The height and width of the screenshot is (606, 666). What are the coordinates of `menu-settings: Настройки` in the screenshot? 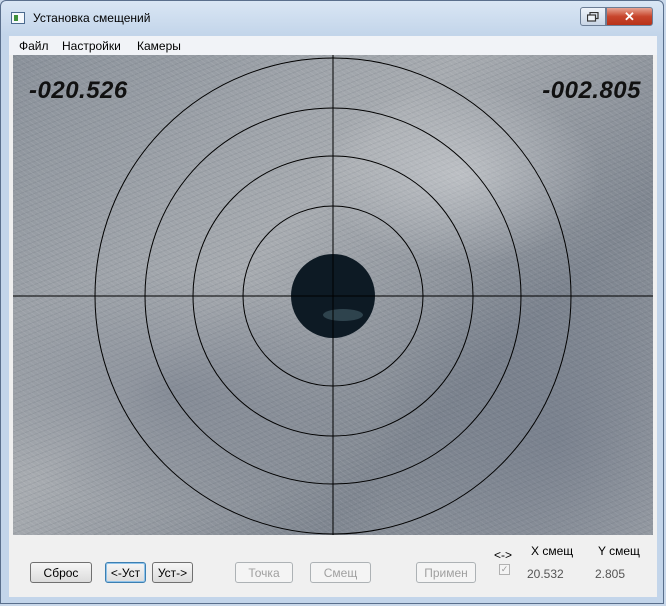 It's located at (91, 46).